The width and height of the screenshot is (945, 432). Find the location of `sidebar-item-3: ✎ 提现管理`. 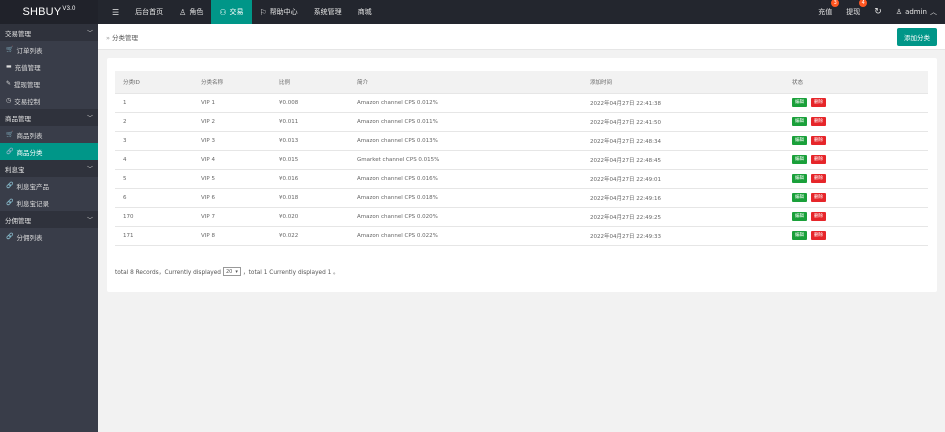

sidebar-item-3: ✎ 提现管理 is located at coordinates (49, 83).